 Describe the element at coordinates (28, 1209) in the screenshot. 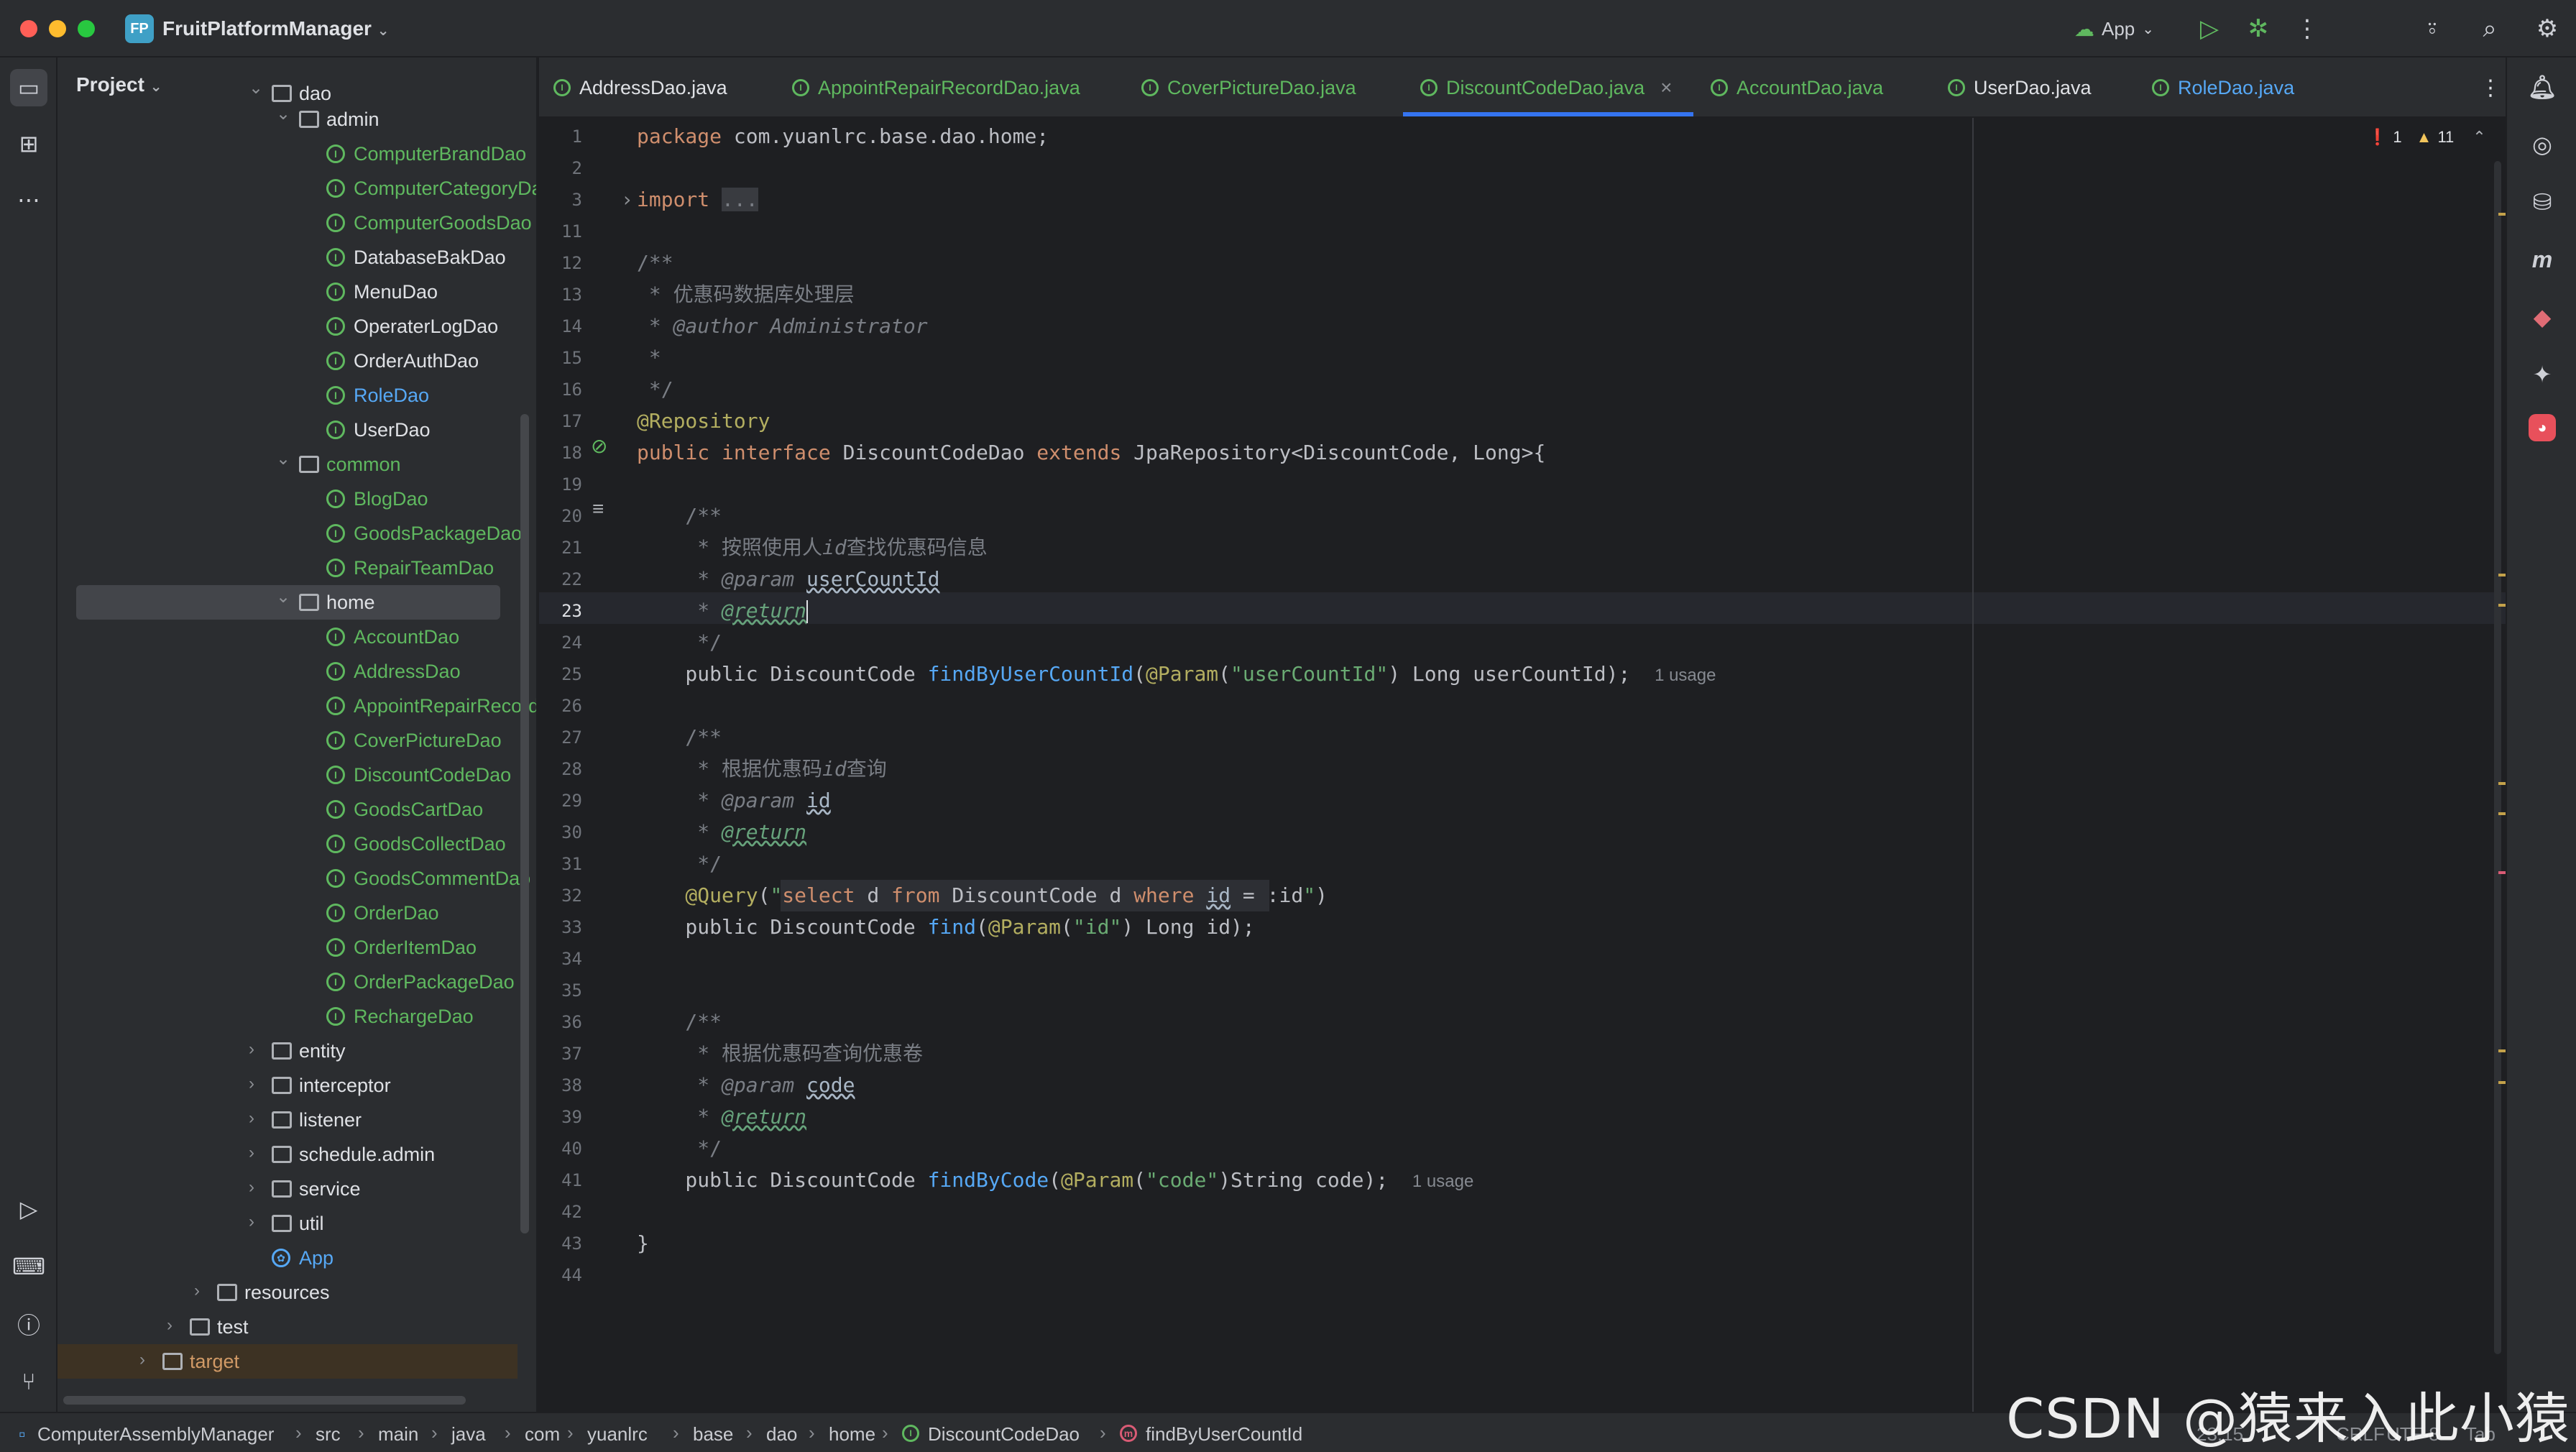

I see `services-run-icon: ▷` at that location.